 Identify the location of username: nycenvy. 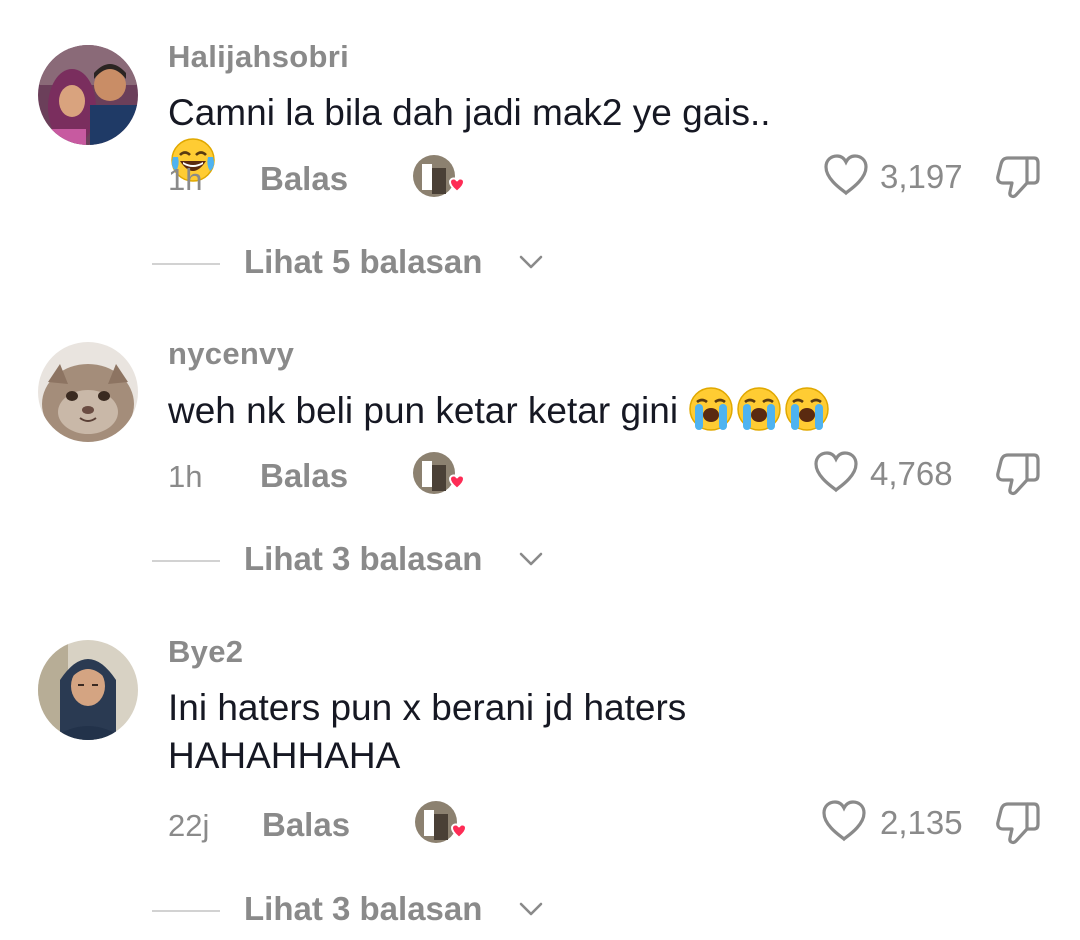
(231, 354).